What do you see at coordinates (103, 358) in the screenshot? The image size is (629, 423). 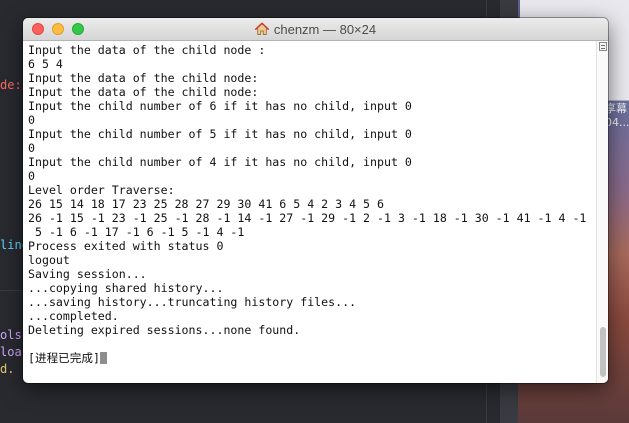 I see `text-cursor` at bounding box center [103, 358].